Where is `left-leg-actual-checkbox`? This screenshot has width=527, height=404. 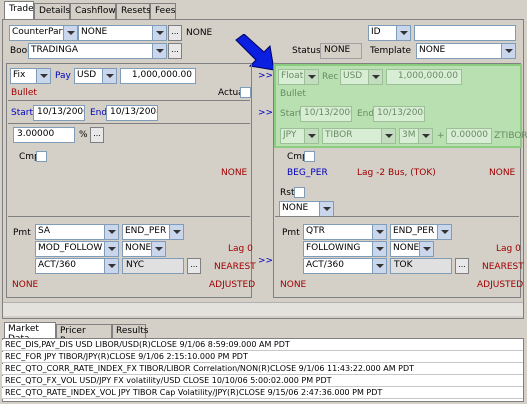
left-leg-actual-checkbox is located at coordinates (245, 92).